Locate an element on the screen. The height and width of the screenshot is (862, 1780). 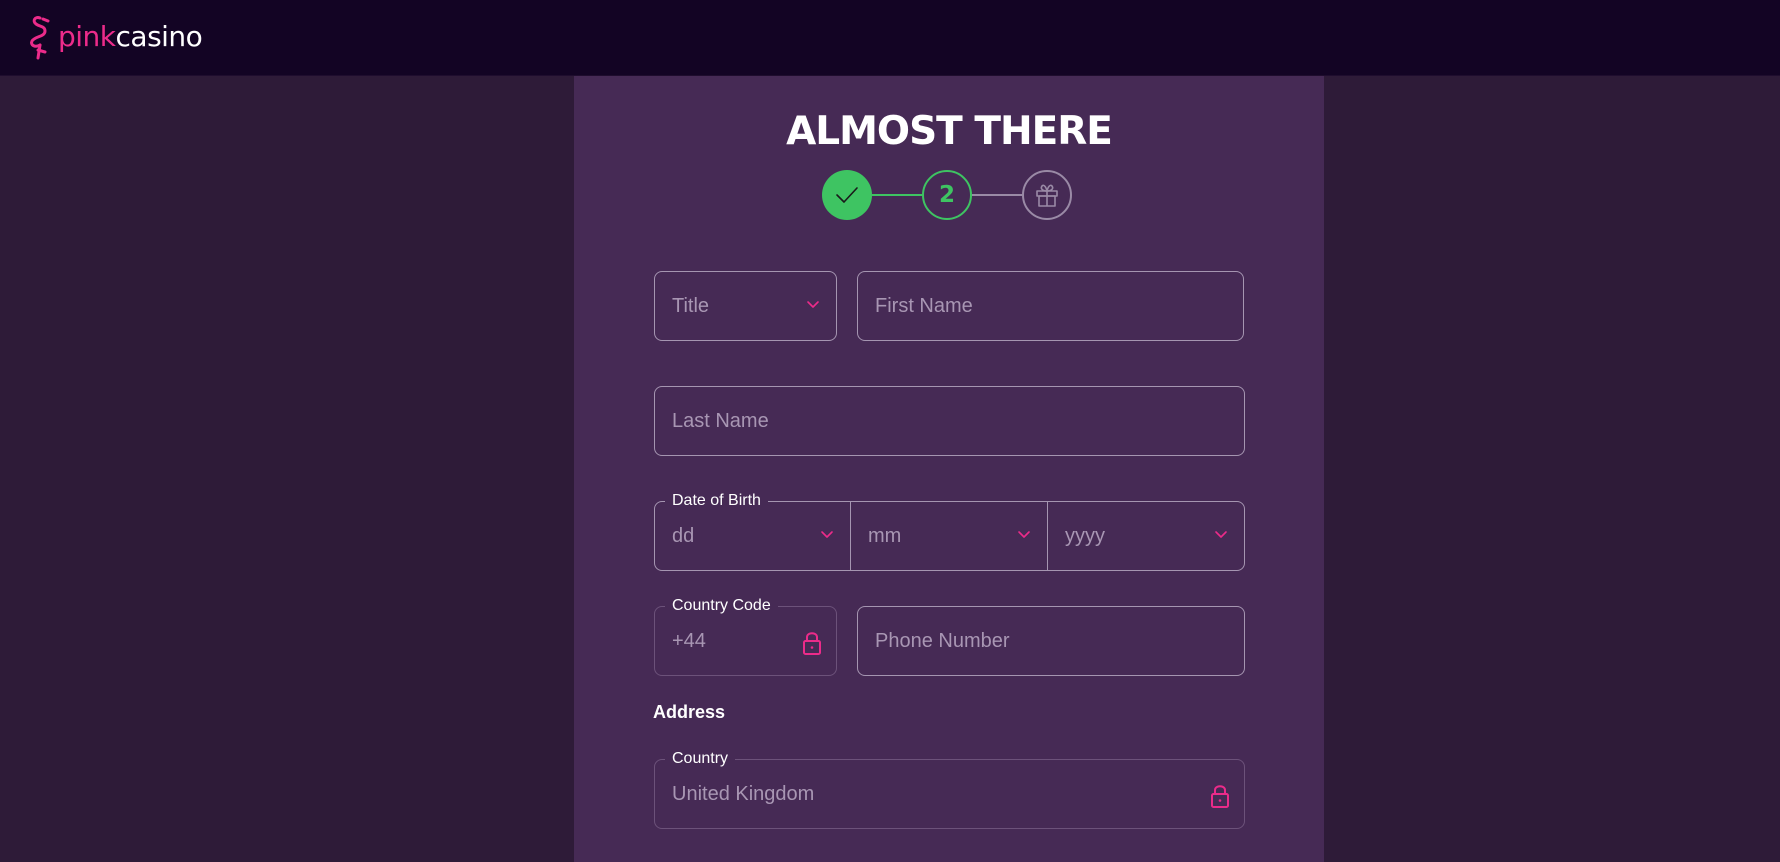
last-name-input is located at coordinates (949, 421).